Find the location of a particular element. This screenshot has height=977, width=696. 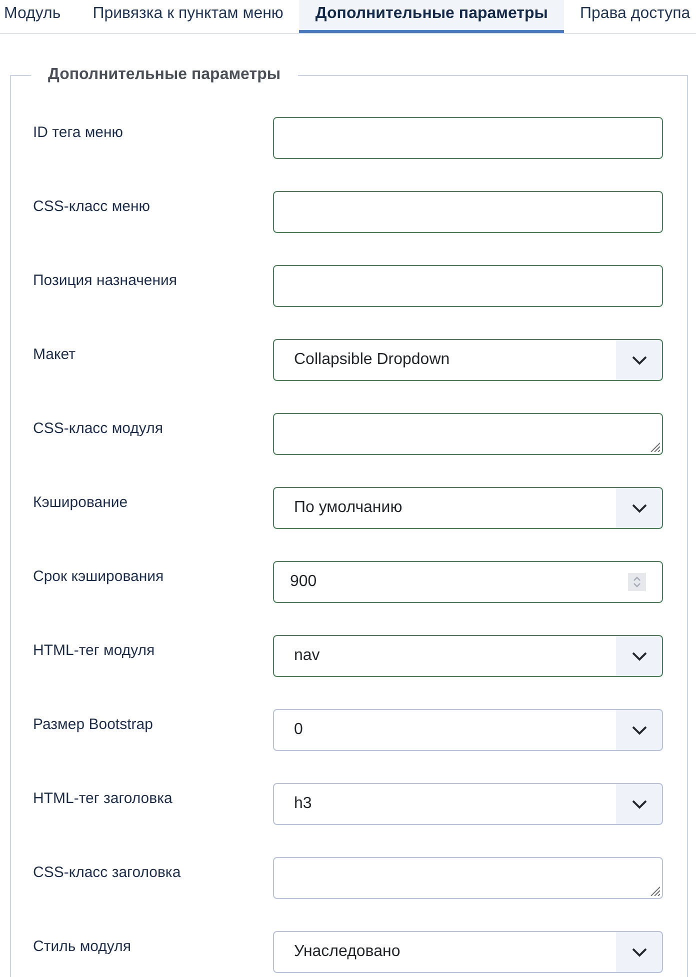

select-field: 0 is located at coordinates (468, 730).